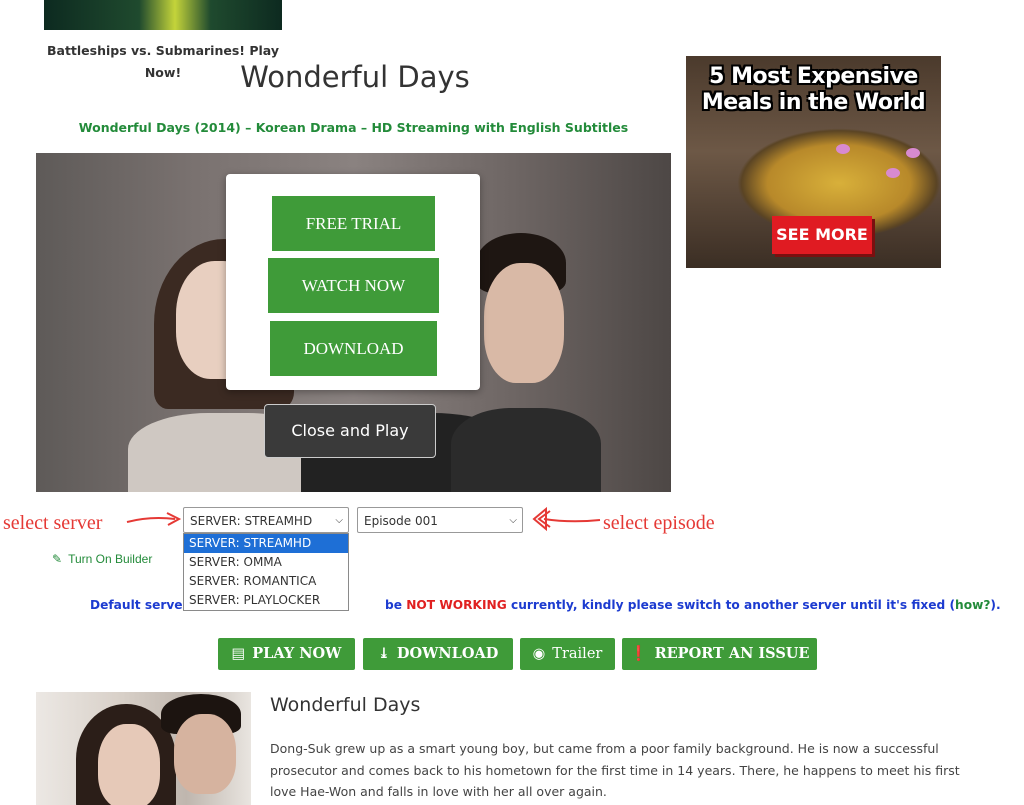 The width and height of the screenshot is (1024, 805). I want to click on play-now-button: ▤ PLAY NOW, so click(286, 654).